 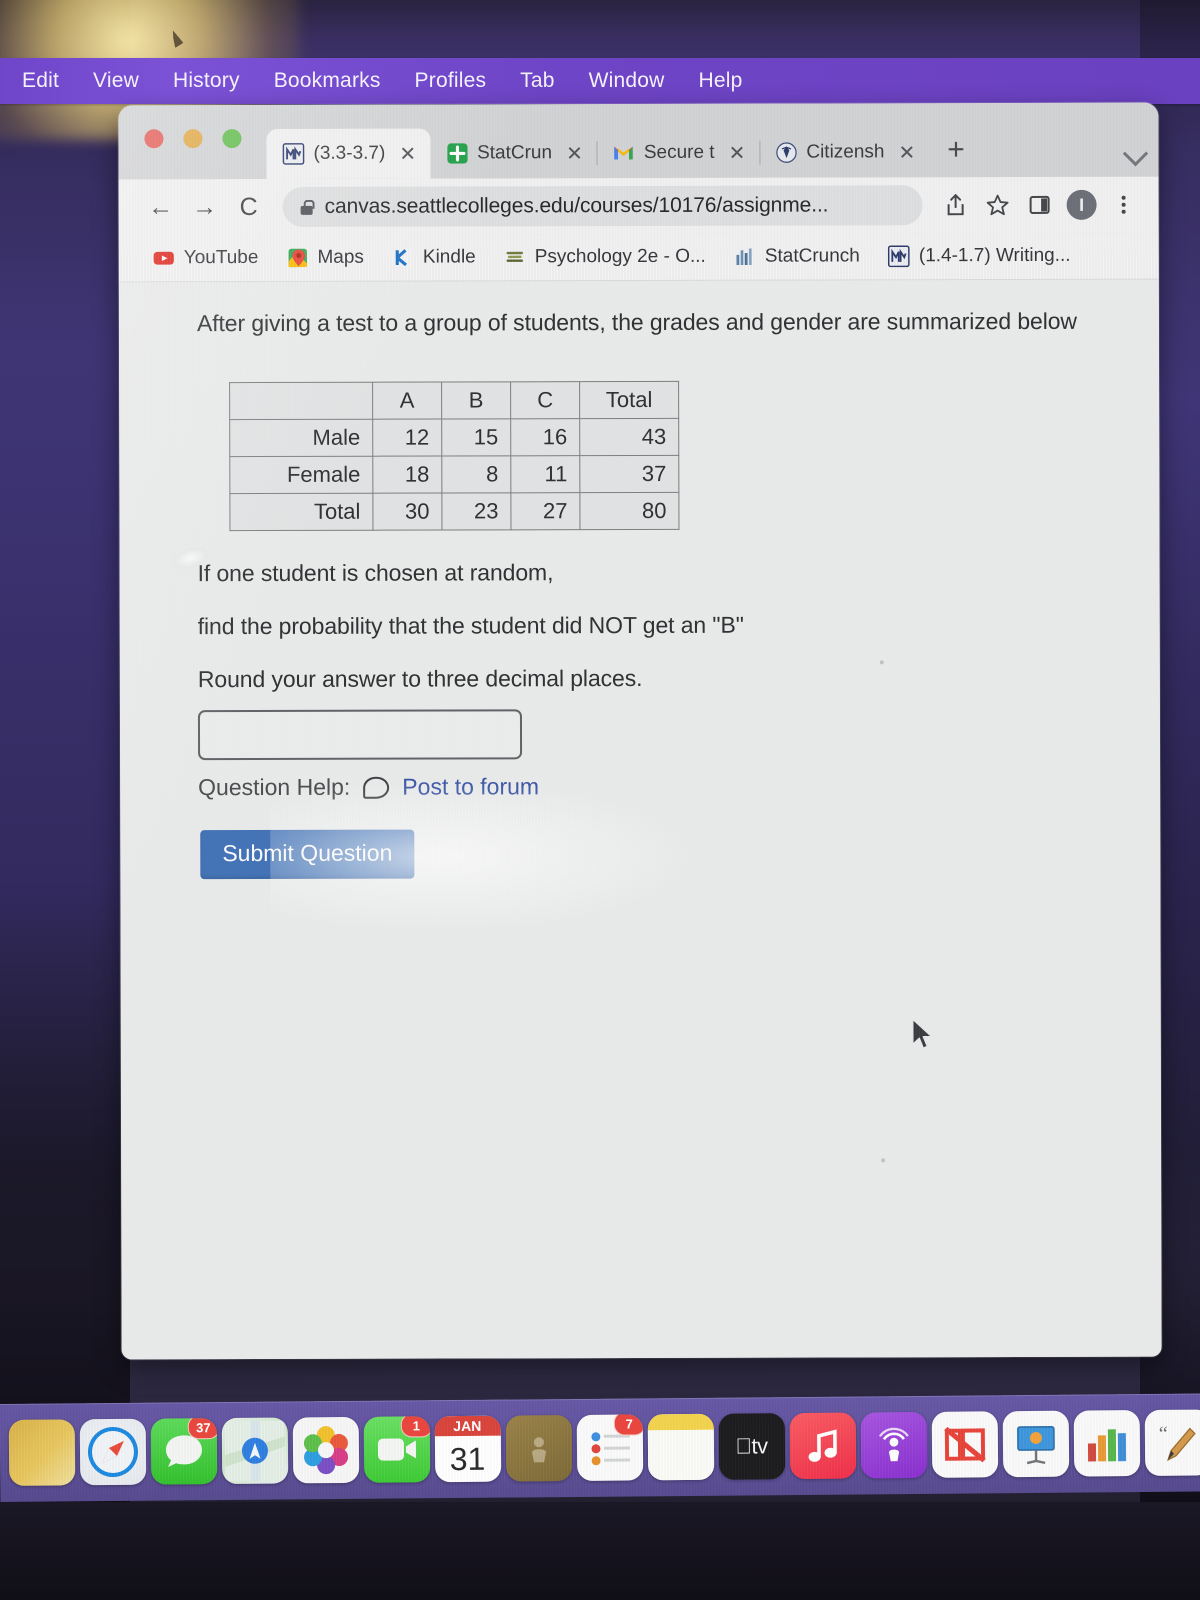 What do you see at coordinates (116, 81) in the screenshot?
I see `menu-item-view: View` at bounding box center [116, 81].